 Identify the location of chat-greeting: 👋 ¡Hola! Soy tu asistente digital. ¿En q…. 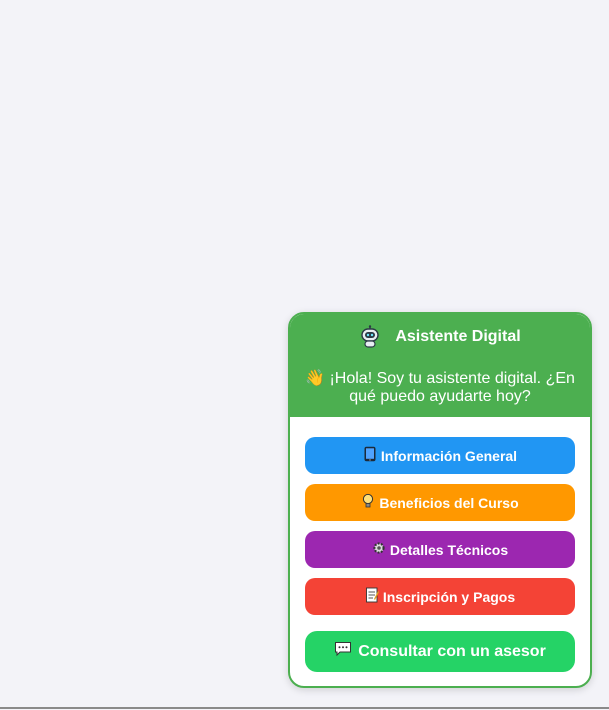
(440, 388).